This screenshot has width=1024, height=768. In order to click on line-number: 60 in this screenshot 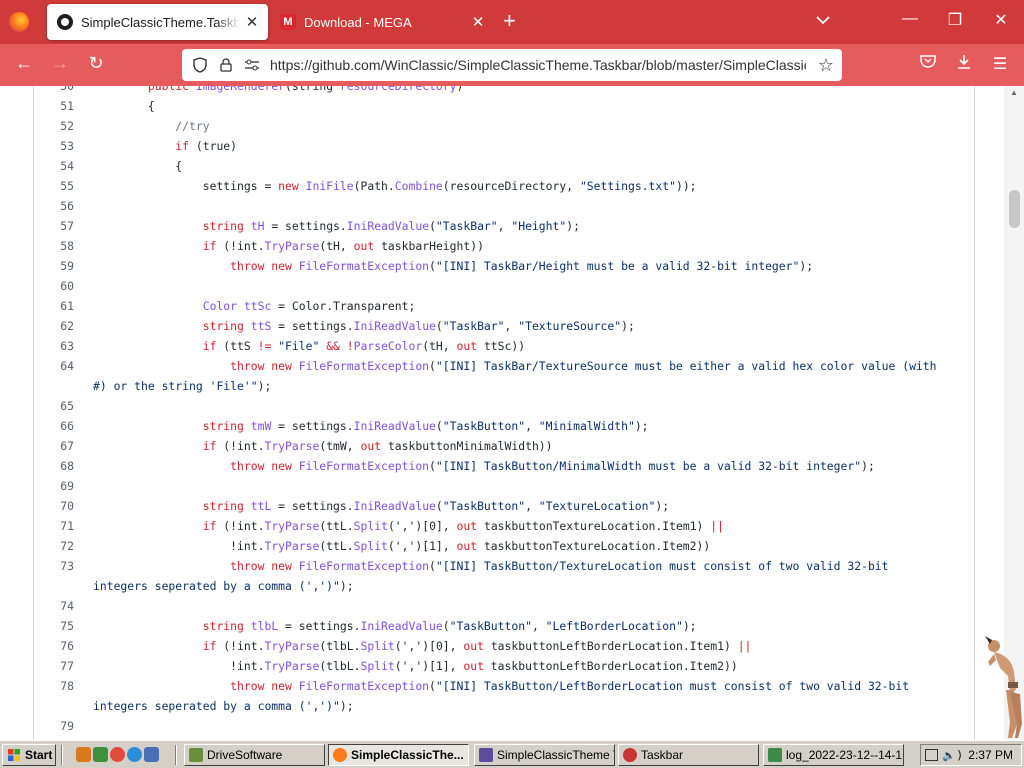, I will do `click(54, 286)`.